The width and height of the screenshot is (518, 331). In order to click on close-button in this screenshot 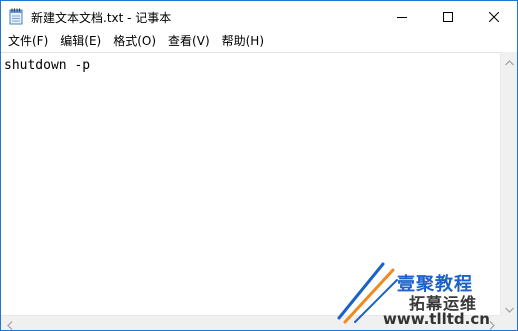, I will do `click(494, 16)`.